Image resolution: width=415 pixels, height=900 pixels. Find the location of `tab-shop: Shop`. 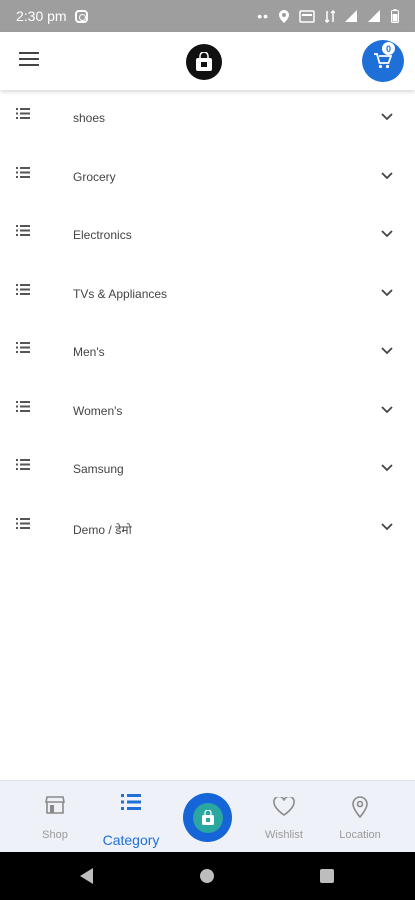

tab-shop: Shop is located at coordinates (55, 817).